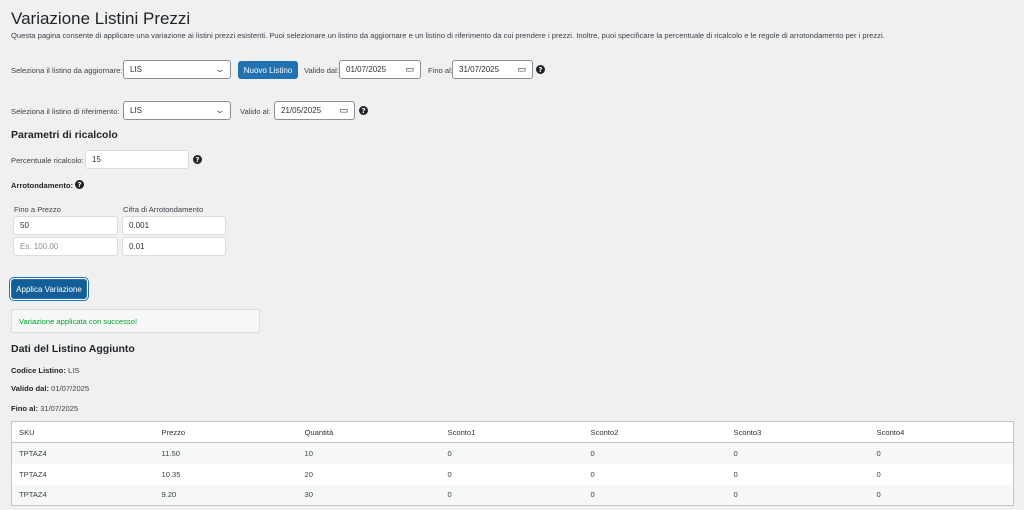  What do you see at coordinates (73, 370) in the screenshot?
I see `listino-code-value: LIS` at bounding box center [73, 370].